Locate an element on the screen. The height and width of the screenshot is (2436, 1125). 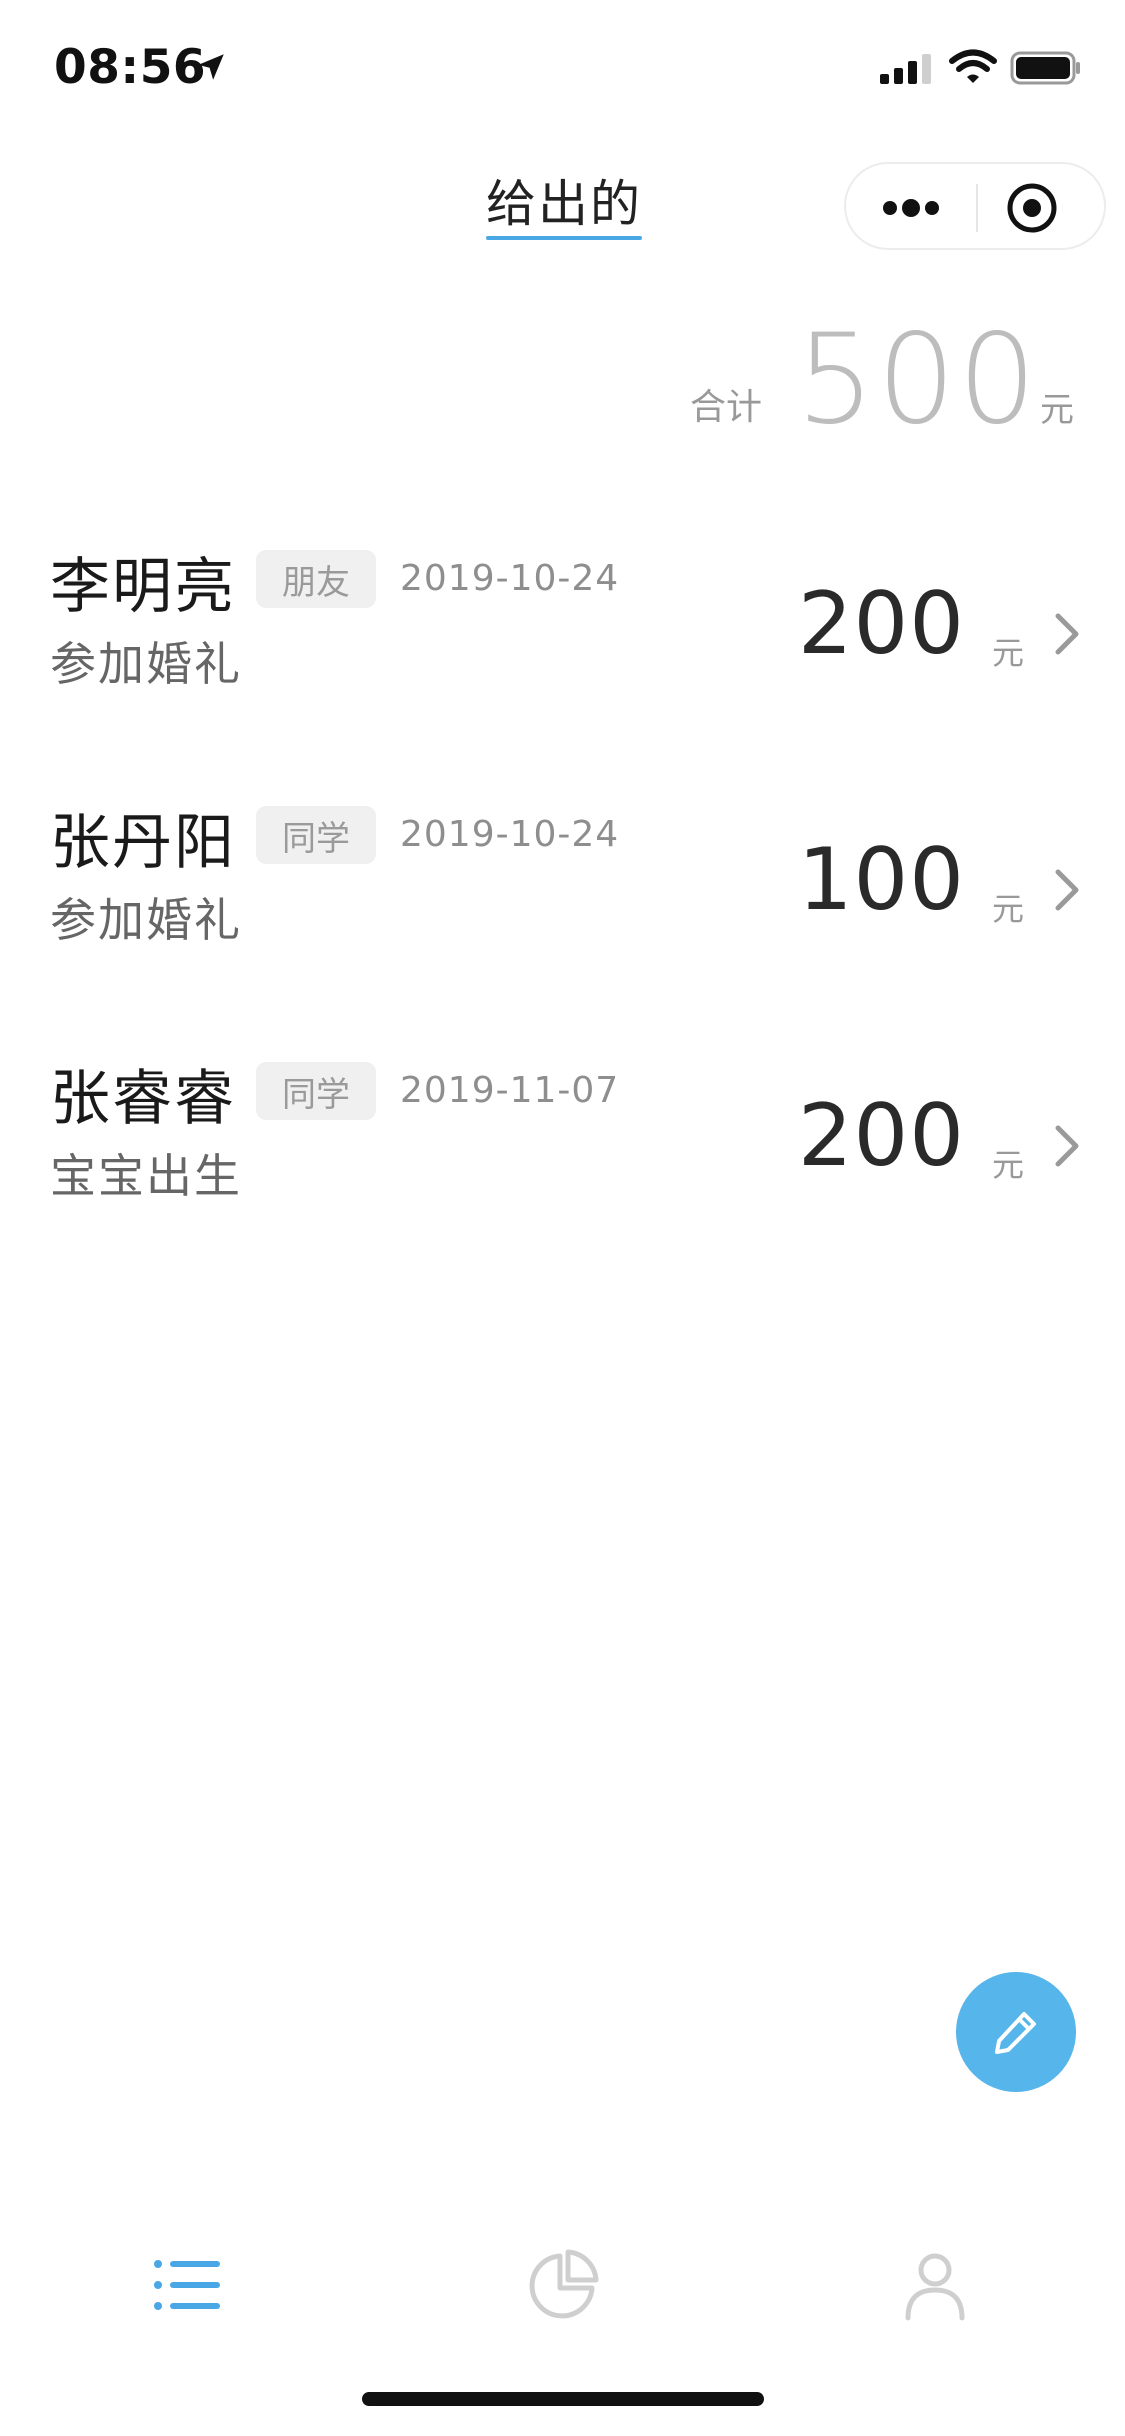
list-item: 李明亮 朋友 2019-10-24 参加婚礼 200 元 is located at coordinates (562, 638).